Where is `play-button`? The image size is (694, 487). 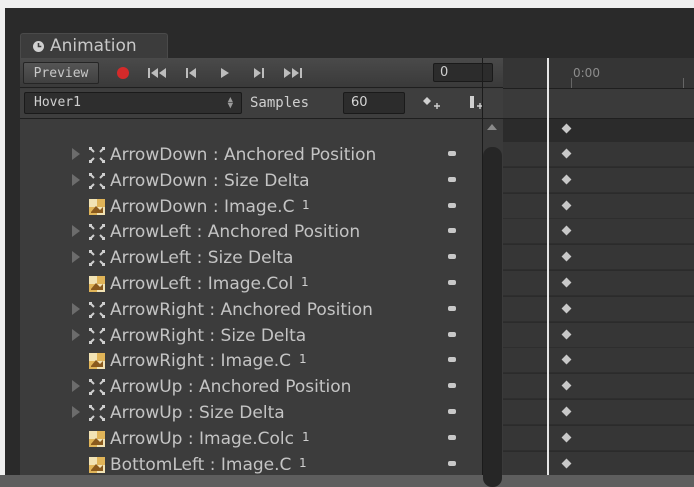
play-button is located at coordinates (225, 73).